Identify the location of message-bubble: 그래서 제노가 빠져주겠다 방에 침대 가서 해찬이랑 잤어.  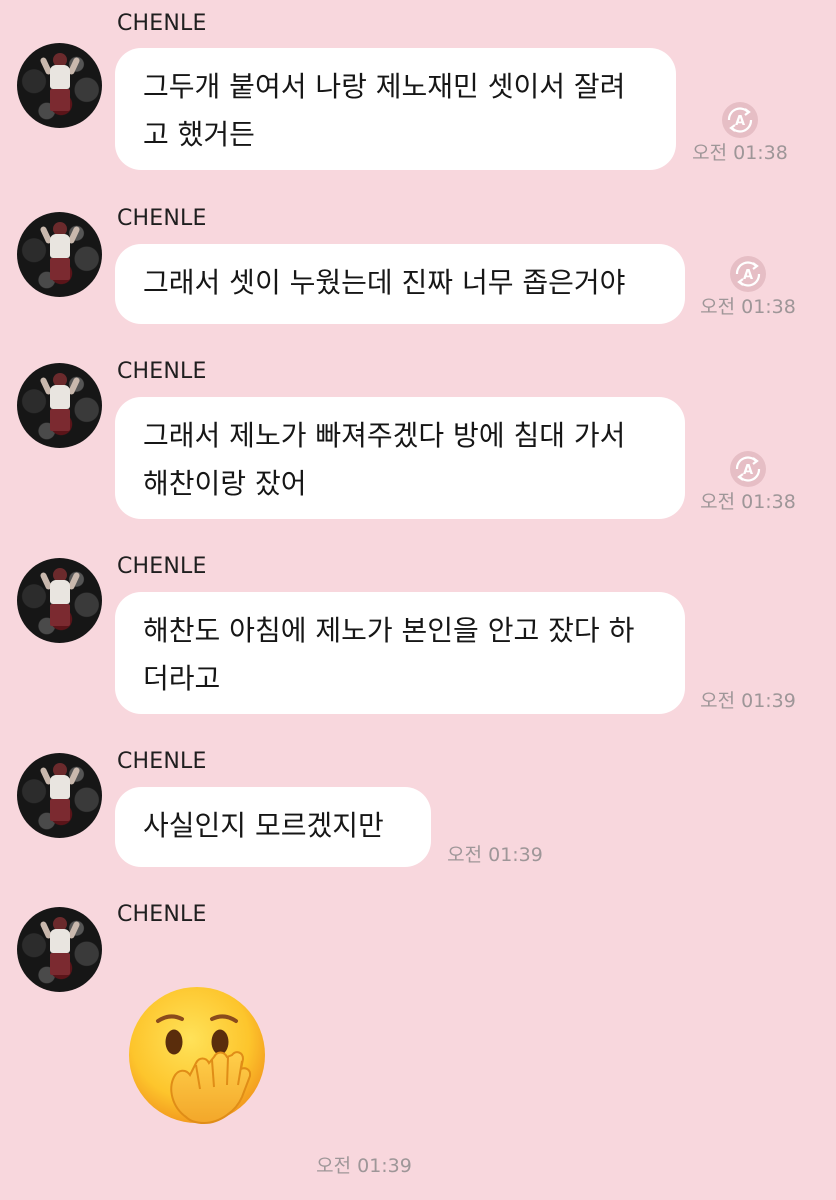
(400, 458).